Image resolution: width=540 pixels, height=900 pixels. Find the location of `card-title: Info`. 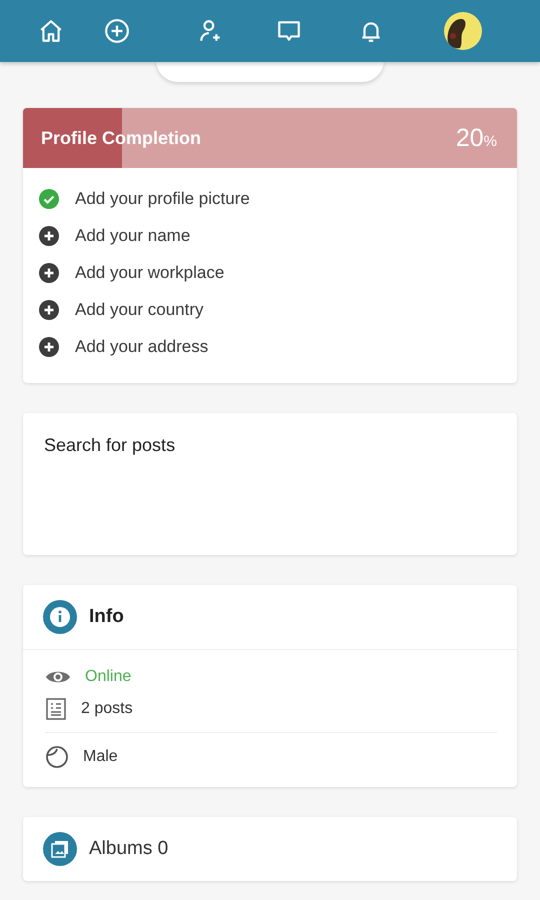

card-title: Info is located at coordinates (106, 617).